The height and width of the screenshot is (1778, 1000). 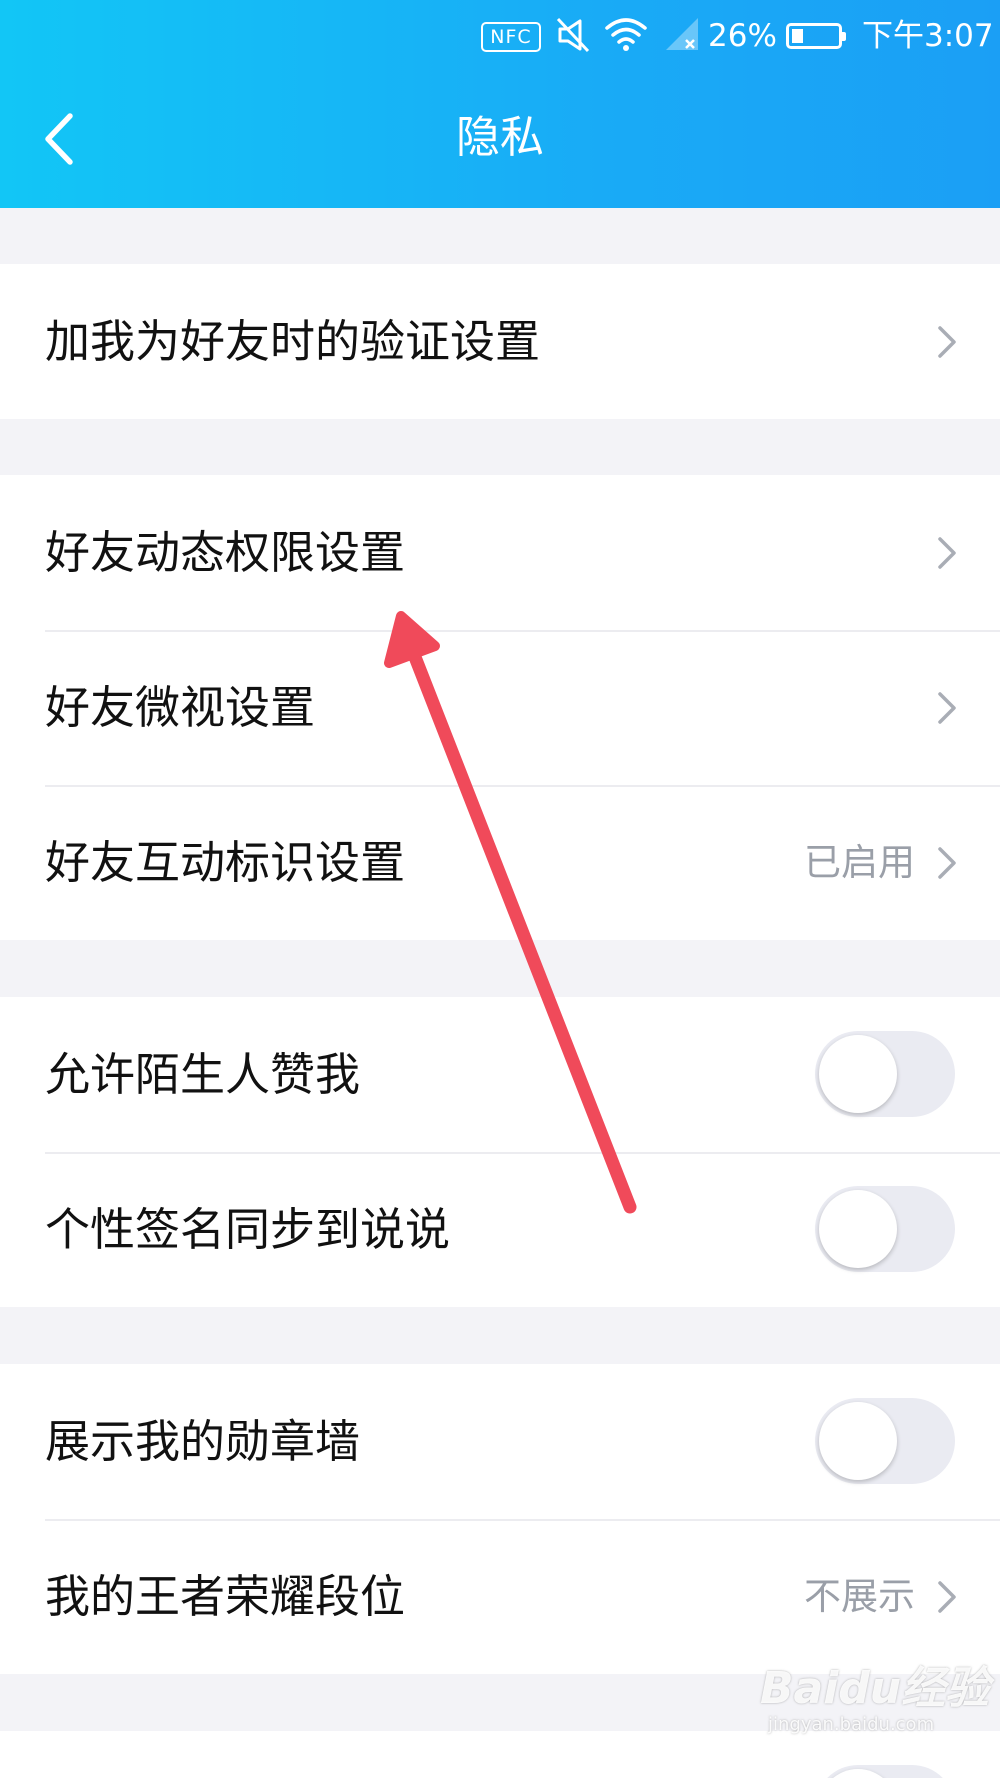 I want to click on battery-icon, so click(x=816, y=36).